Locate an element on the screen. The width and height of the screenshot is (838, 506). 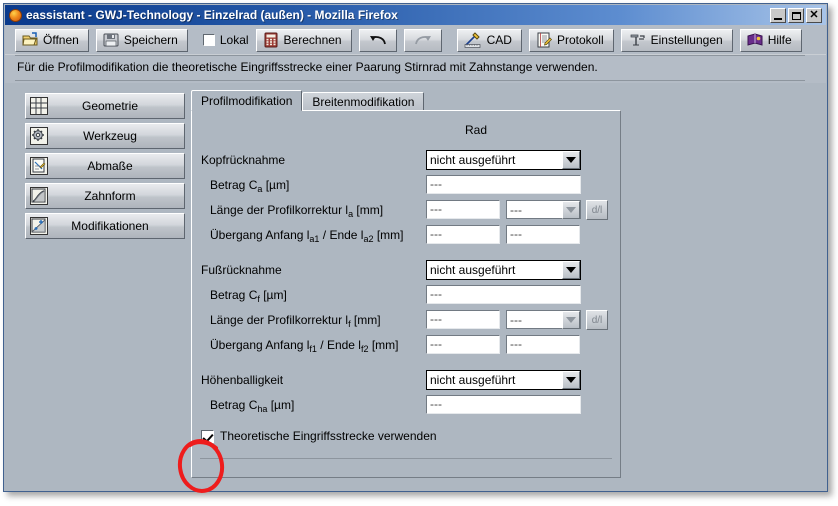
lokal-checkbox-label: Lokal is located at coordinates (234, 40).